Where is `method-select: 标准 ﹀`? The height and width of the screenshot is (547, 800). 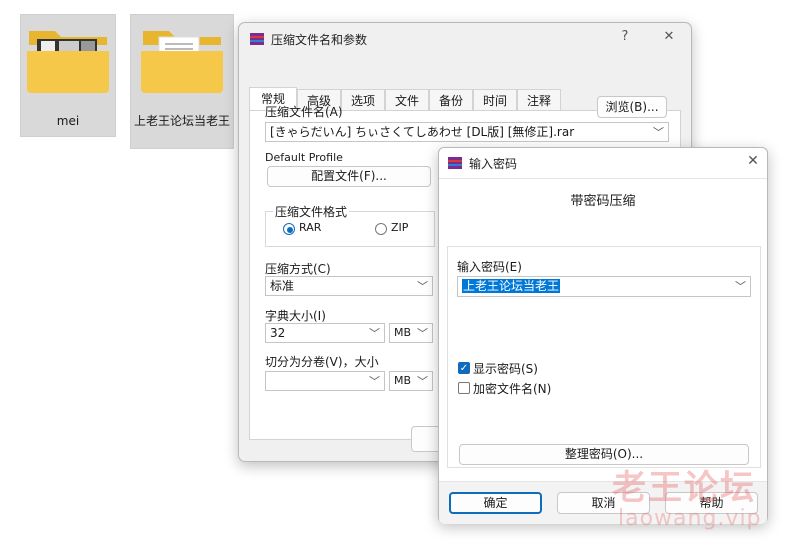 method-select: 标准 ﹀ is located at coordinates (349, 286).